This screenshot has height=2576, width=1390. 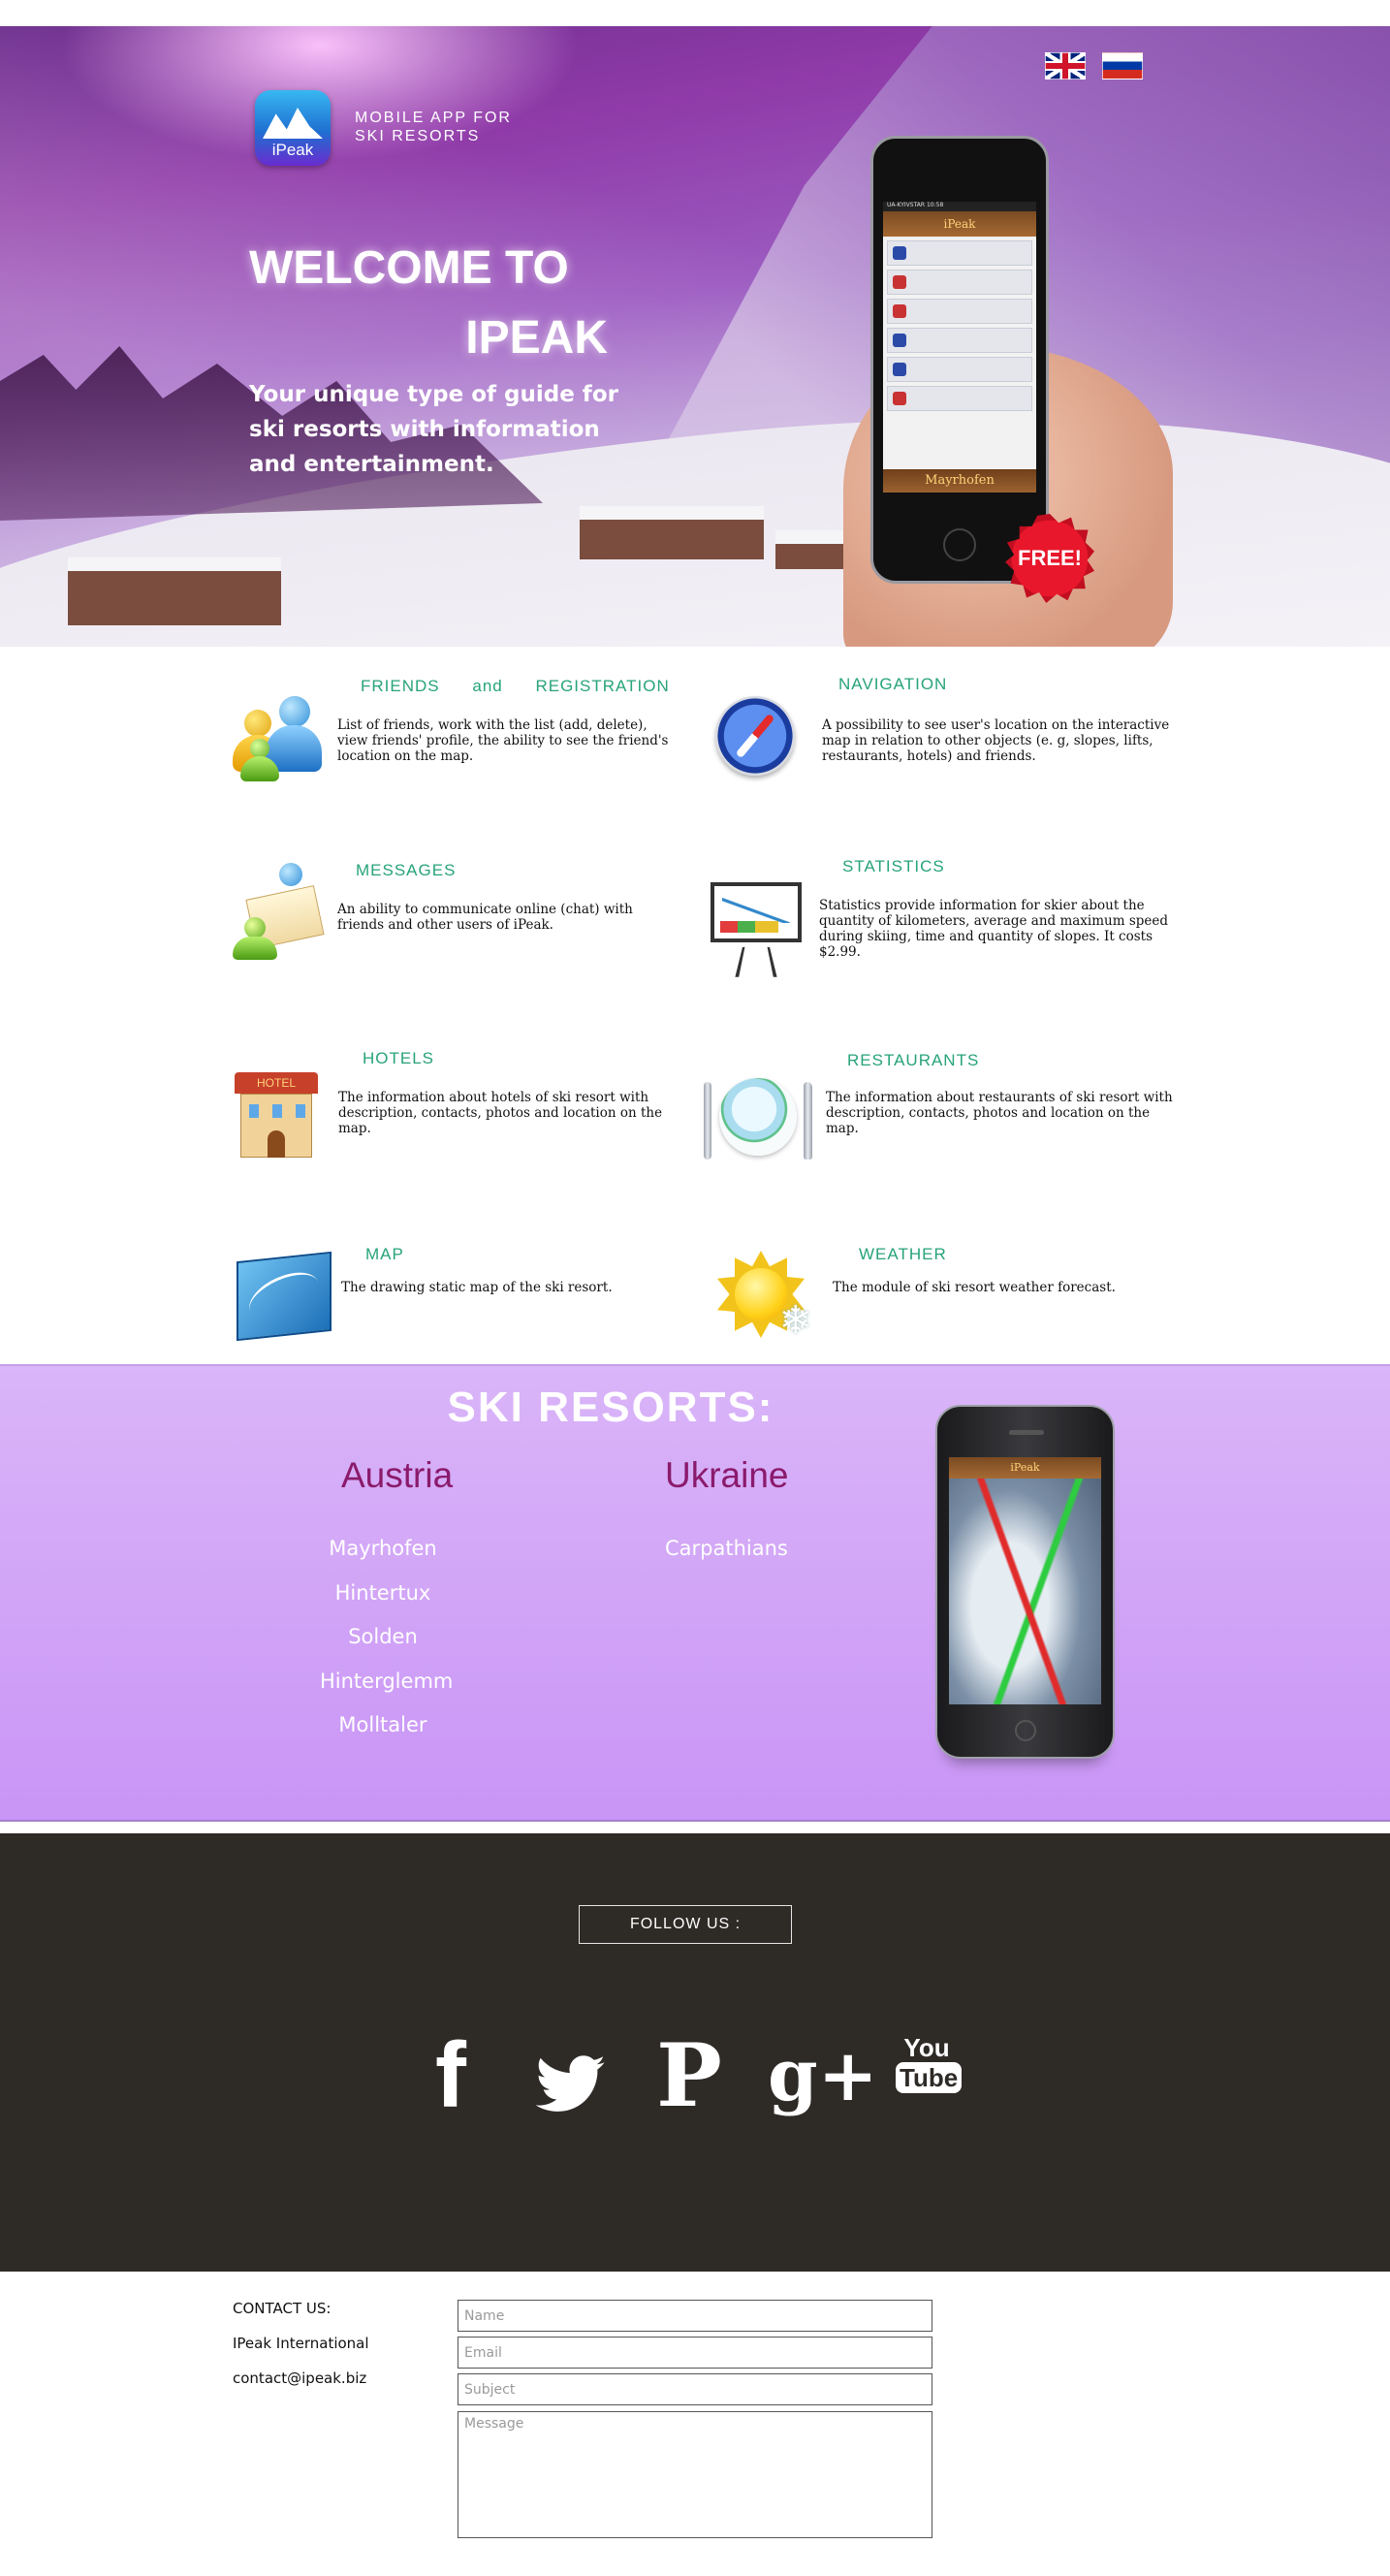 I want to click on flag-uk-icon, so click(x=1065, y=66).